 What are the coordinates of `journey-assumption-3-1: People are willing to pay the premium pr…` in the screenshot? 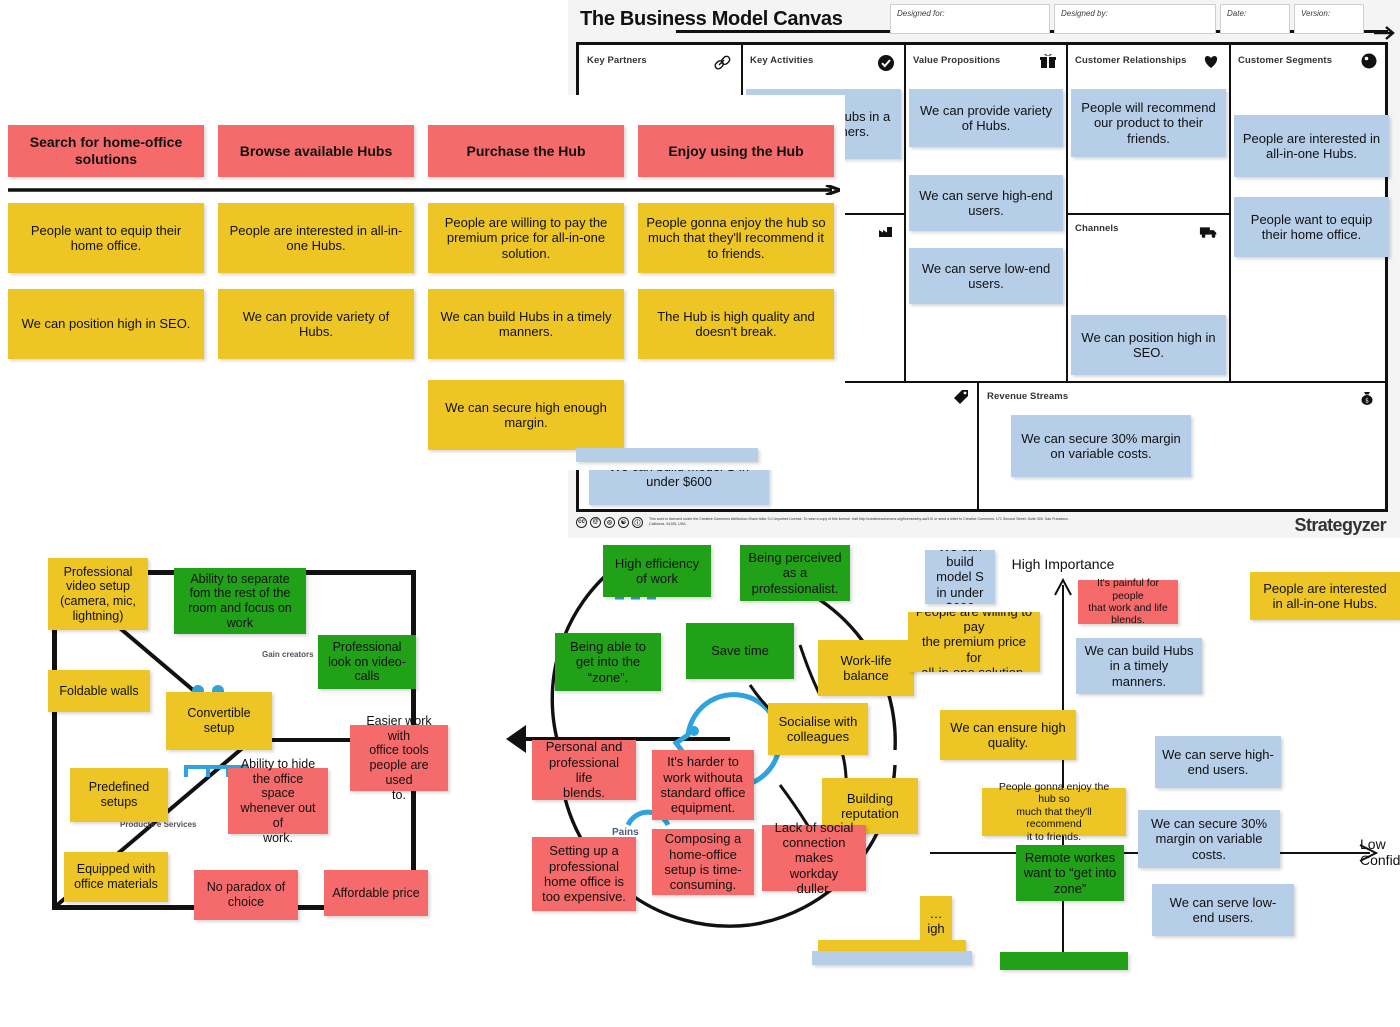 It's located at (526, 238).